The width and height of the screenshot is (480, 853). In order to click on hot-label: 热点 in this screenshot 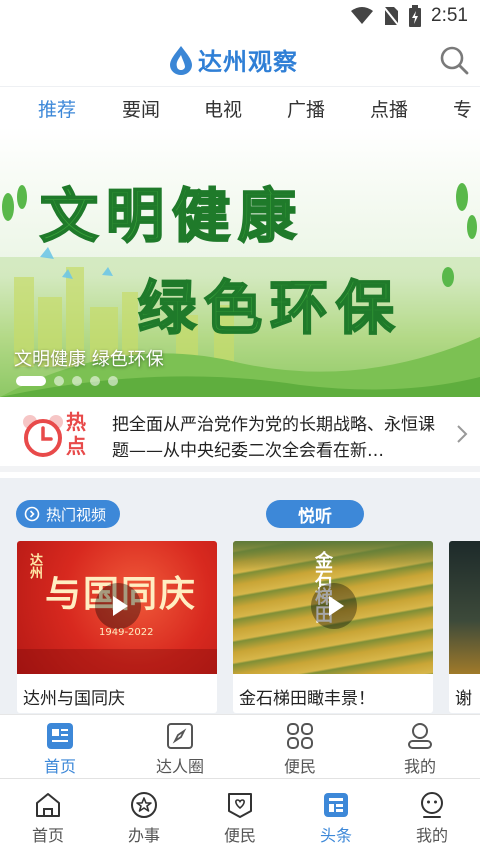, I will do `click(76, 434)`.